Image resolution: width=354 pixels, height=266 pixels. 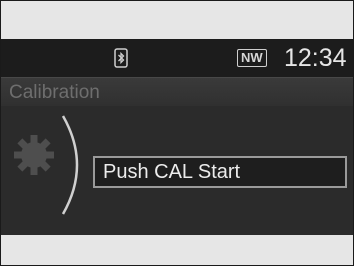 What do you see at coordinates (121, 58) in the screenshot?
I see `bluetooth-phone-icon` at bounding box center [121, 58].